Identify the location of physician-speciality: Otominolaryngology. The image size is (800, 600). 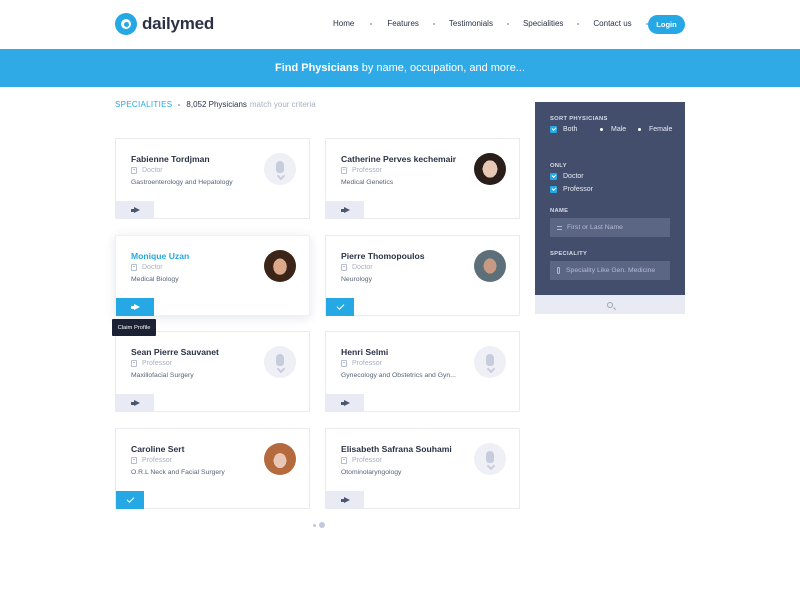
(371, 472).